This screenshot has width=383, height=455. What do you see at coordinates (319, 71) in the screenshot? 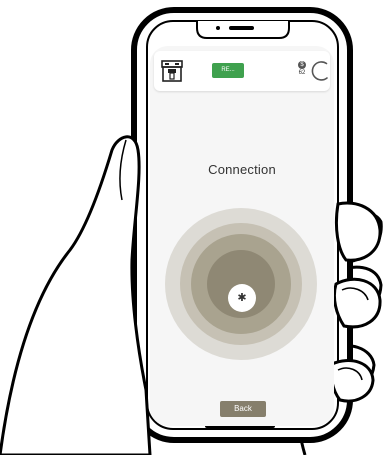
I see `loading-spinner-icon` at bounding box center [319, 71].